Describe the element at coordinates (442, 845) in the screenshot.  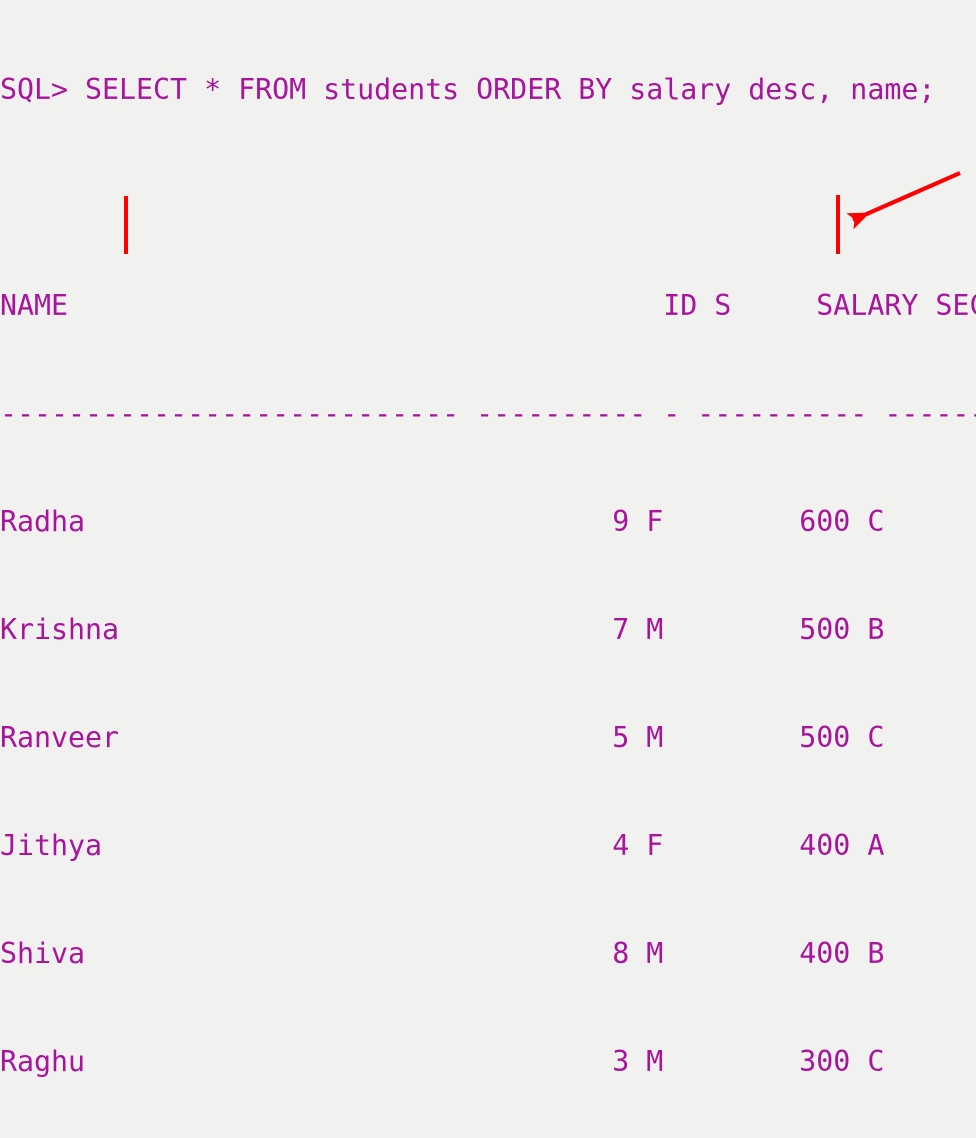
I see `table-row: Jithya 4 F 400 A` at that location.